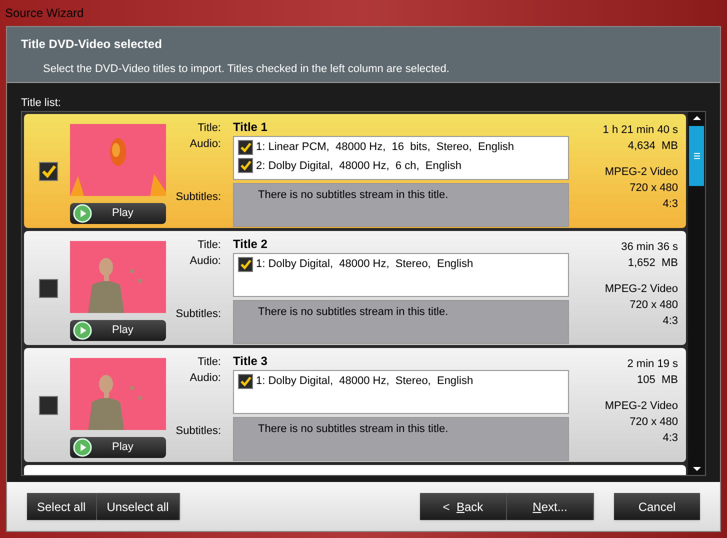 The width and height of the screenshot is (727, 538). Describe the element at coordinates (385, 147) in the screenshot. I see `audio-stream: 1: Linear PCM, 48000 Hz, 16 bits, Stereo, English` at that location.